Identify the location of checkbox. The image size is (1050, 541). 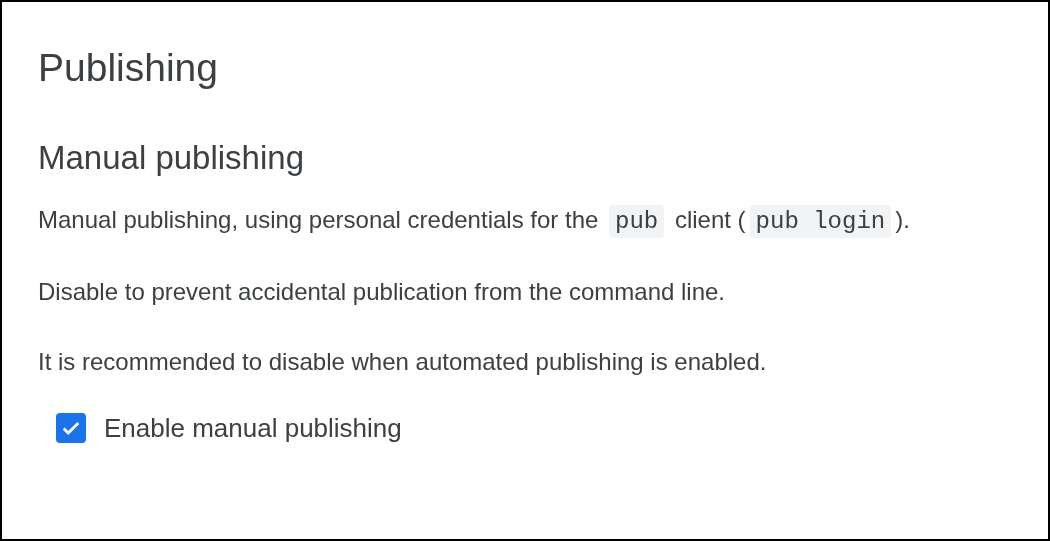
(71, 428).